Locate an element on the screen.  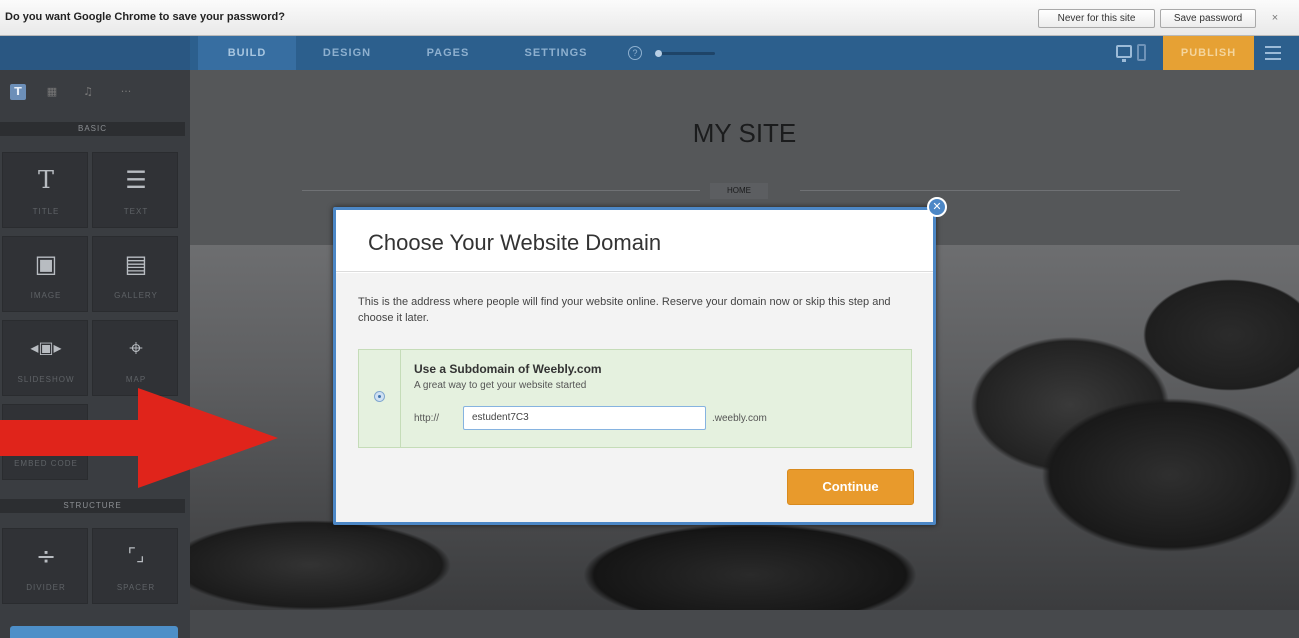
tile-label: MAP is located at coordinates (136, 379).